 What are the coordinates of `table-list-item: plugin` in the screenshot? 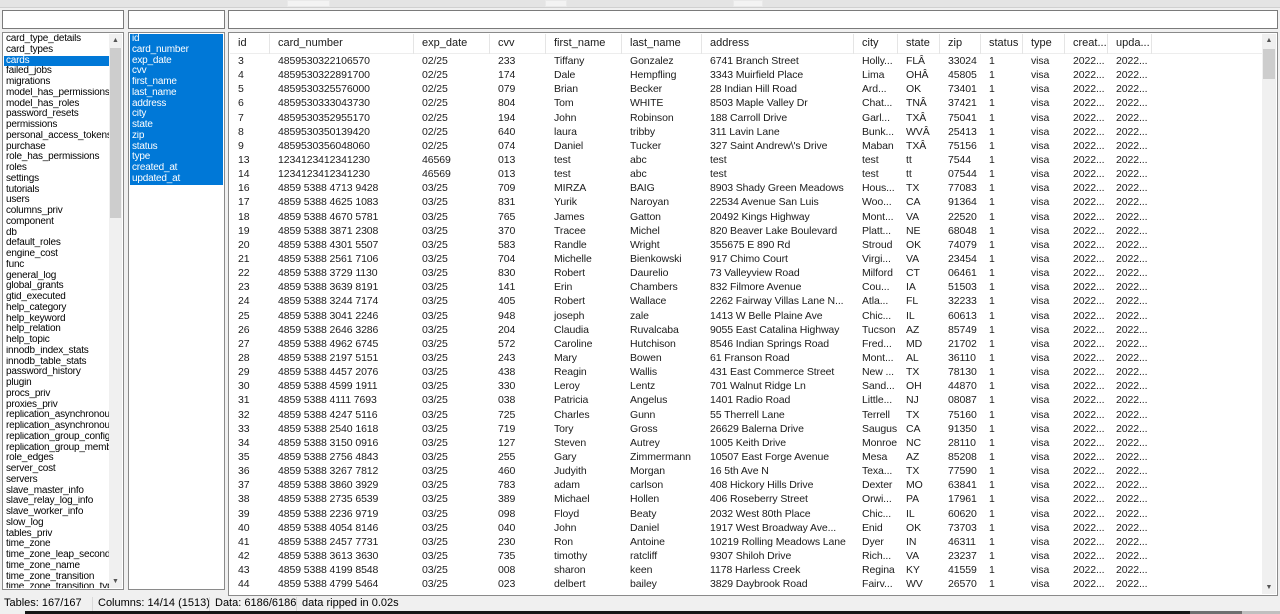 It's located at (56, 383).